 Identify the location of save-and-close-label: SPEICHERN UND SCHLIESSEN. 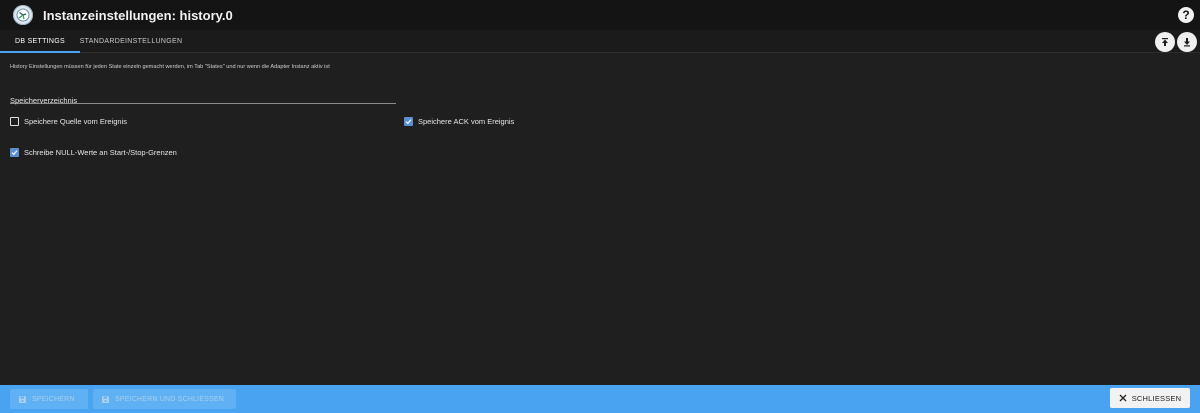
(170, 399).